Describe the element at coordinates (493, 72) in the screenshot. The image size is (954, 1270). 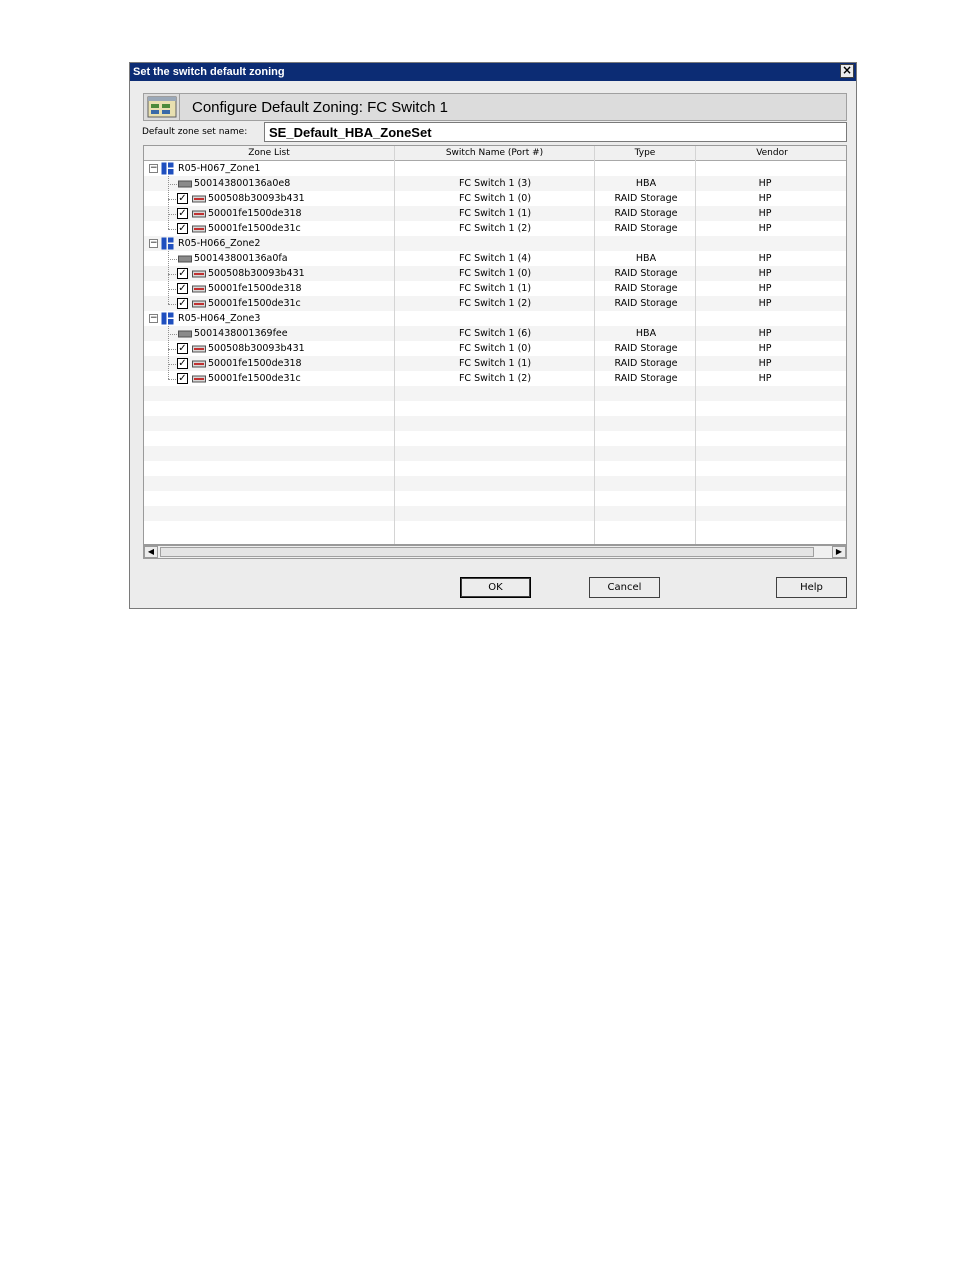
I see `title-bar: Set the switch default zoning ×` at that location.